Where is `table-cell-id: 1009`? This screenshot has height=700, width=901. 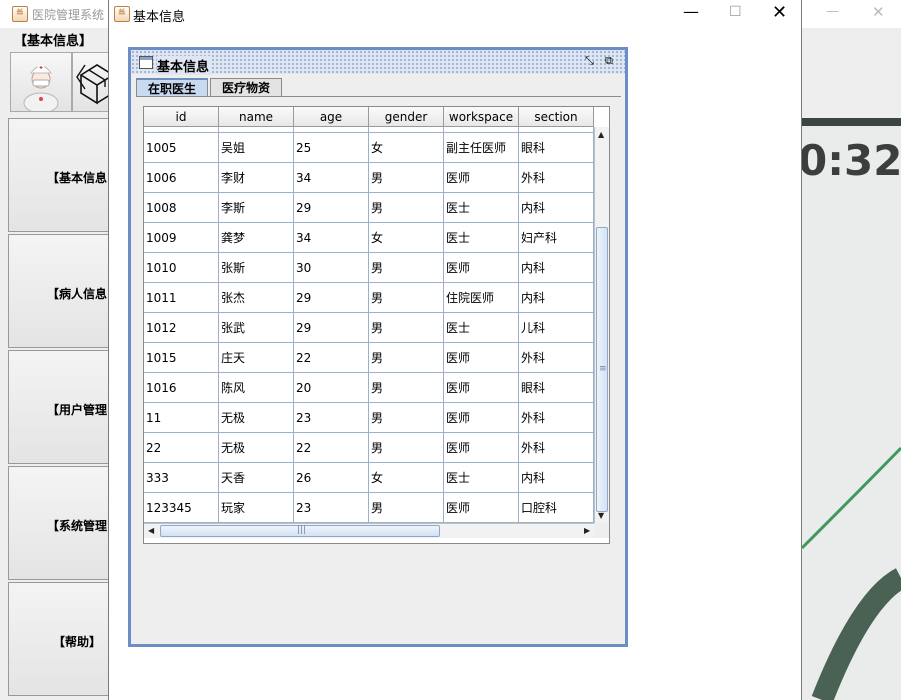 table-cell-id: 1009 is located at coordinates (181, 238).